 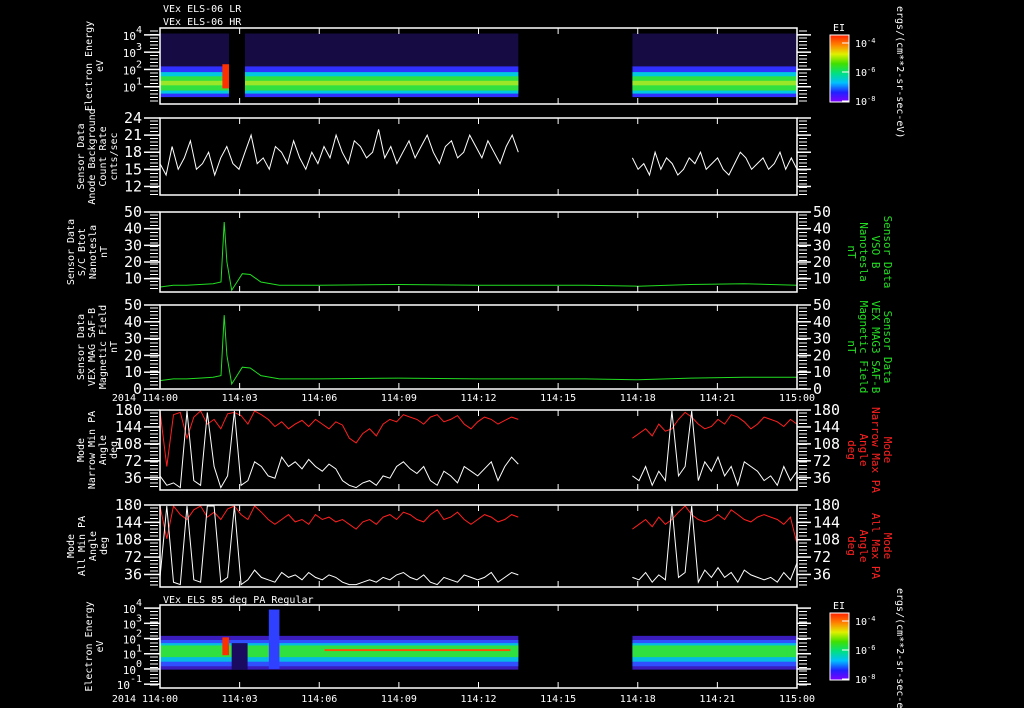 I want to click on y-axis-label: Sensor Data, so click(x=81, y=156).